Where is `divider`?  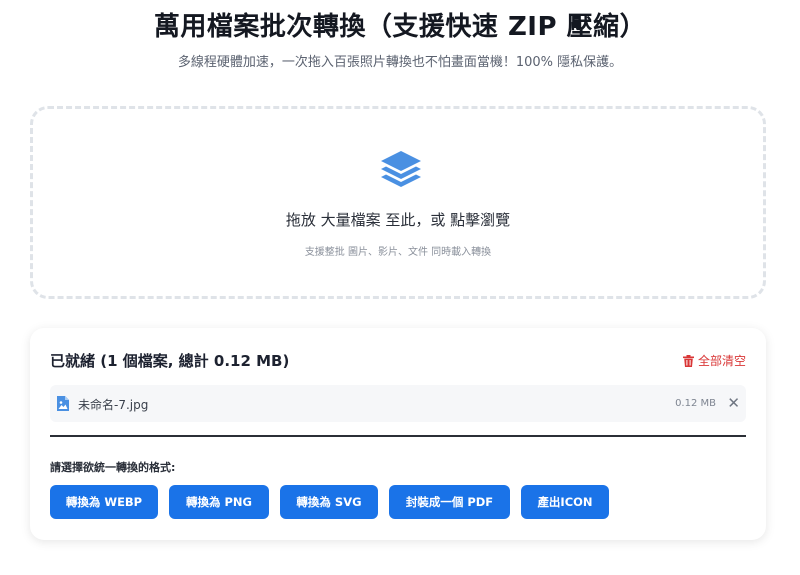 divider is located at coordinates (398, 436).